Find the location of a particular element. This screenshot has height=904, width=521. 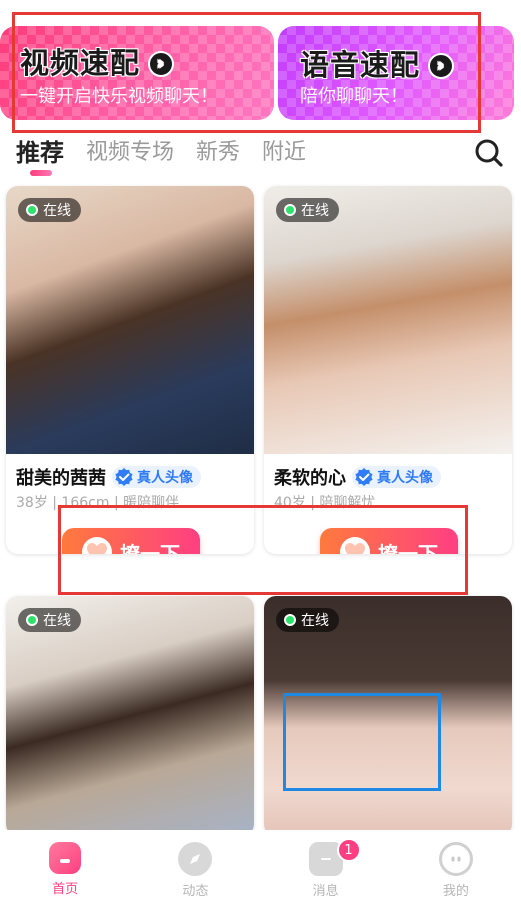

highlight-box-banners is located at coordinates (246, 72).